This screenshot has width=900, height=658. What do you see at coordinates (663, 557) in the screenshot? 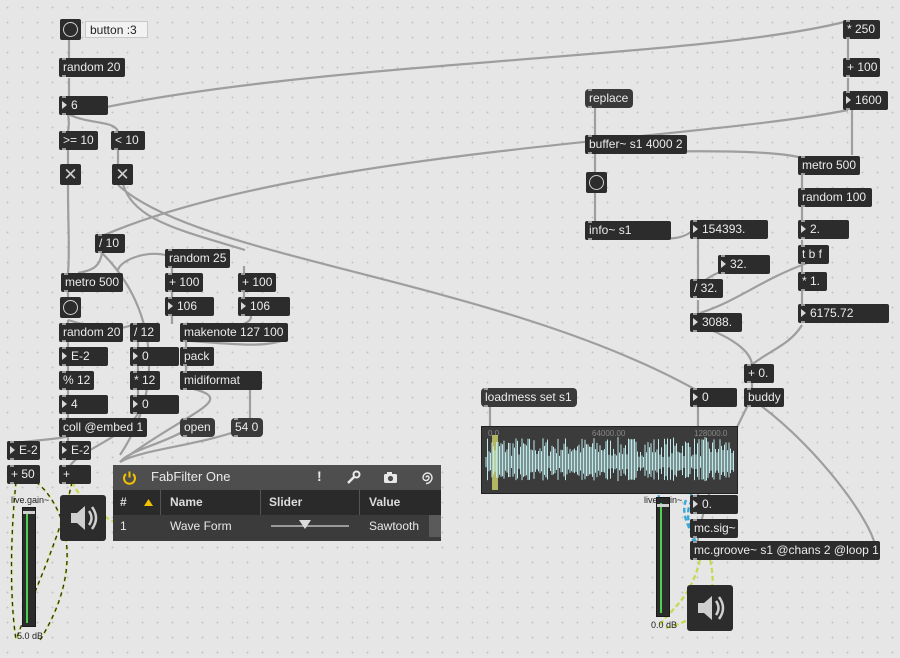
I see `gain-right-meter` at bounding box center [663, 557].